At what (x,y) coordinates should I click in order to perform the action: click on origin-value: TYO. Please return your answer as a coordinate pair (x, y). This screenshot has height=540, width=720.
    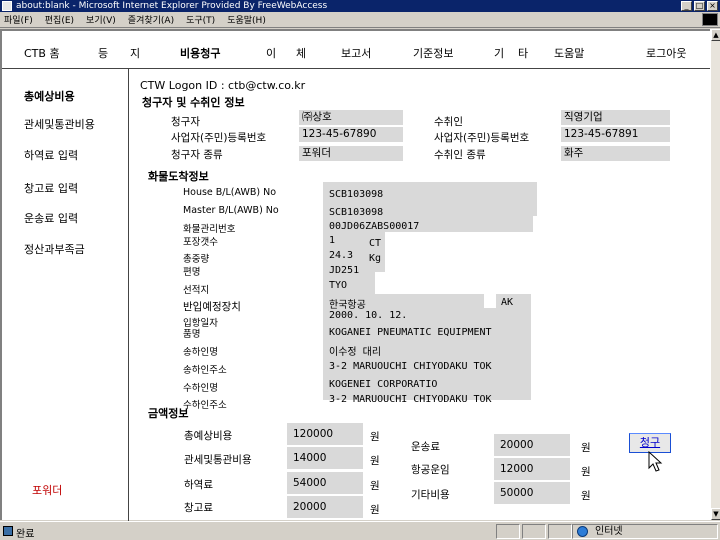
    Looking at the image, I should click on (338, 285).